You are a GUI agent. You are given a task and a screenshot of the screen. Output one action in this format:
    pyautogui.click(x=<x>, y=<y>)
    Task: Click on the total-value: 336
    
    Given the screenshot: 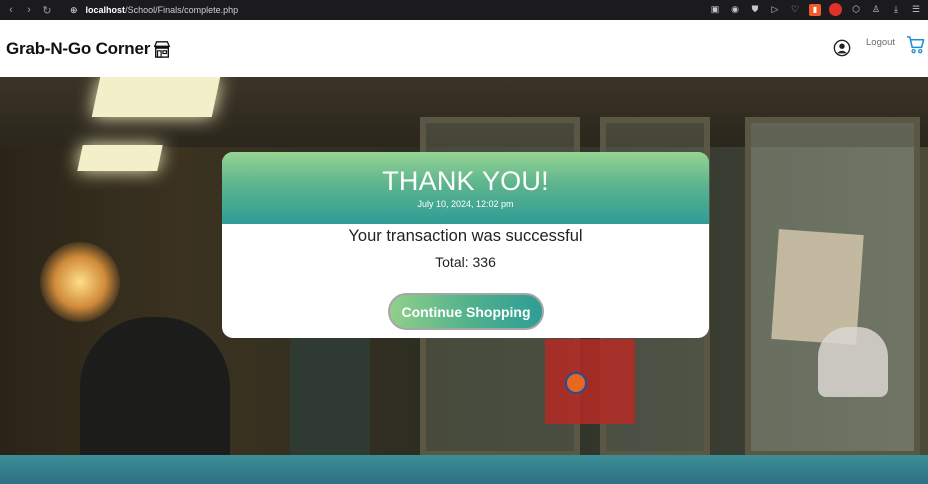 What is the action you would take?
    pyautogui.click(x=484, y=262)
    